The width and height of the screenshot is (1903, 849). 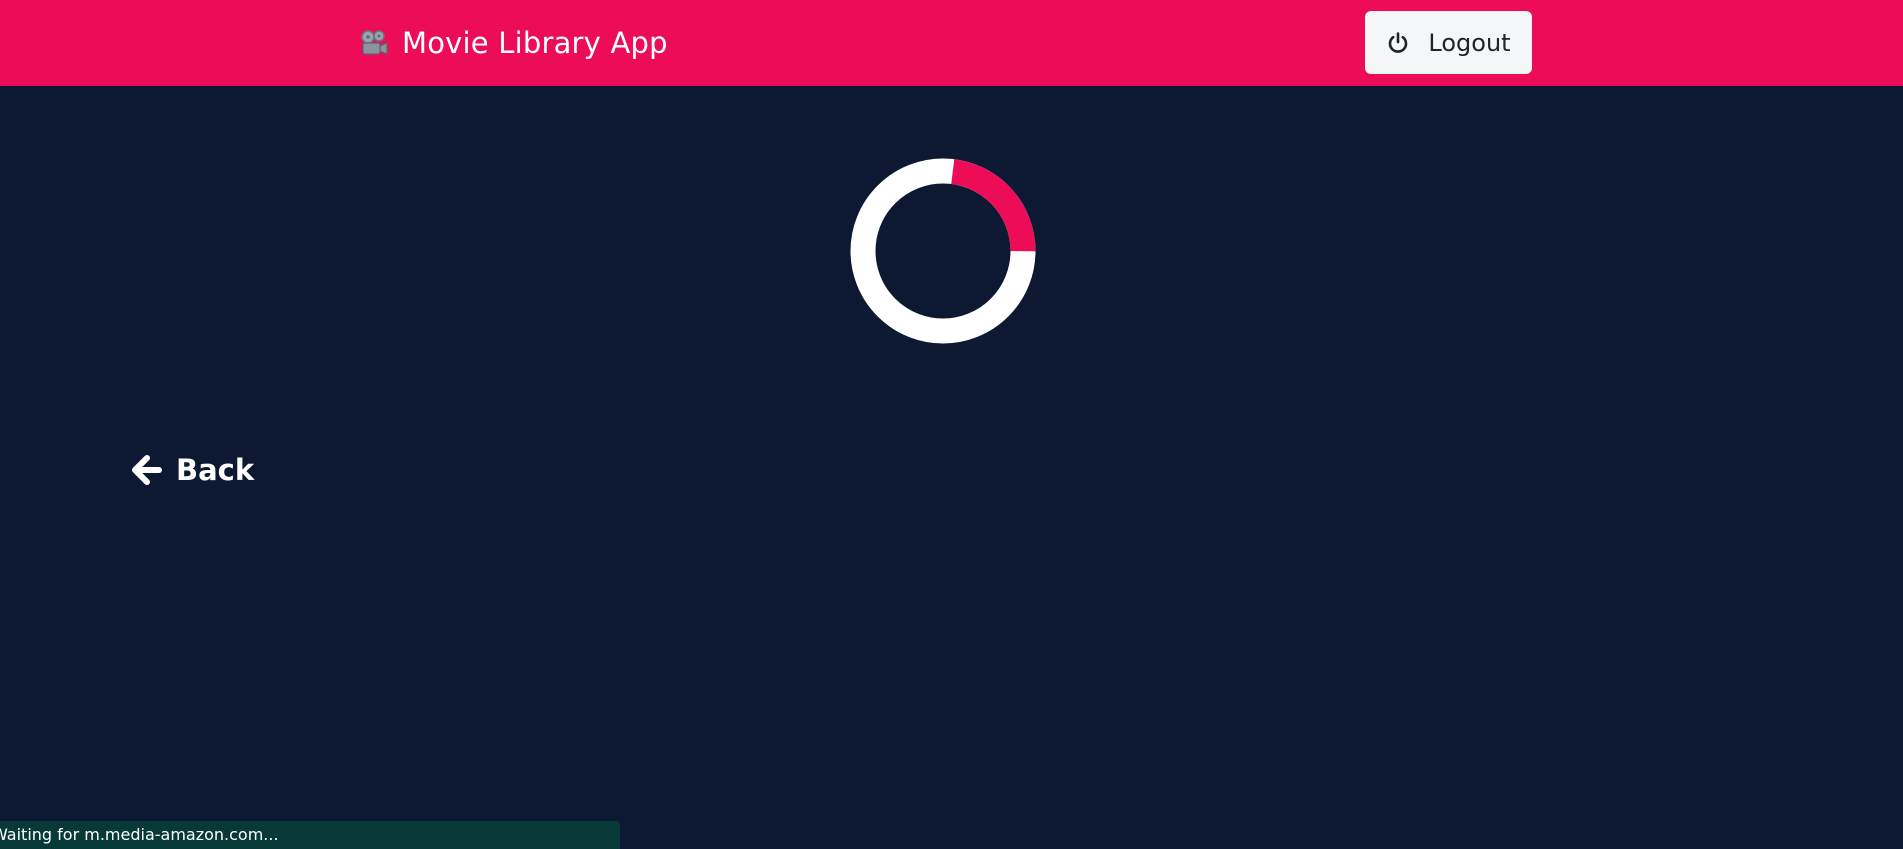 What do you see at coordinates (1469, 42) in the screenshot?
I see `logout-label: Logout` at bounding box center [1469, 42].